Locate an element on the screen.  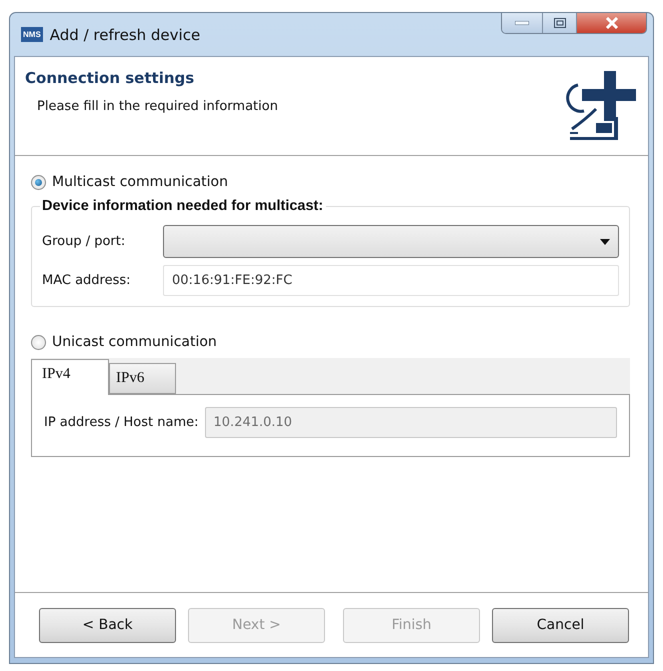
app-logo: NMS is located at coordinates (32, 34).